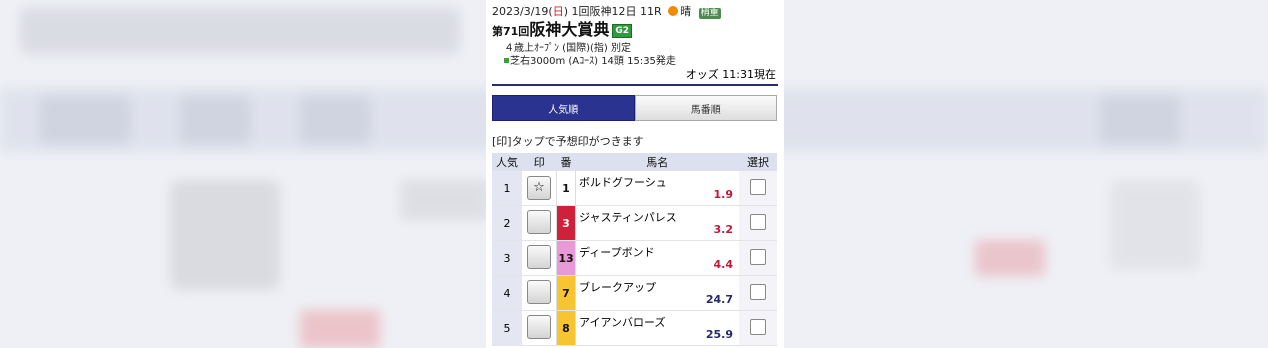 This screenshot has height=348, width=1268. I want to click on horse-name: ジャスティンパレス, so click(628, 217).